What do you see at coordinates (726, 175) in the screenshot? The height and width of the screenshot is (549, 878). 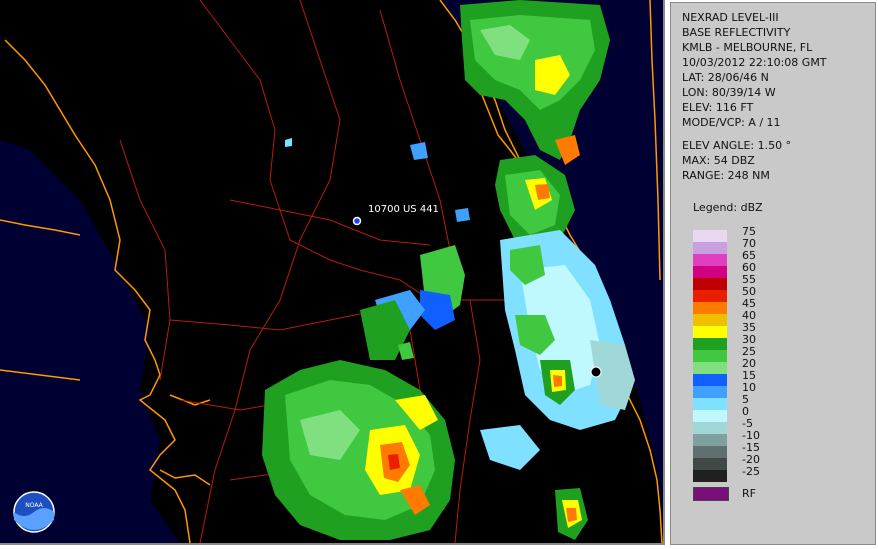 I see `radar-range: RANGE: 248 NM` at bounding box center [726, 175].